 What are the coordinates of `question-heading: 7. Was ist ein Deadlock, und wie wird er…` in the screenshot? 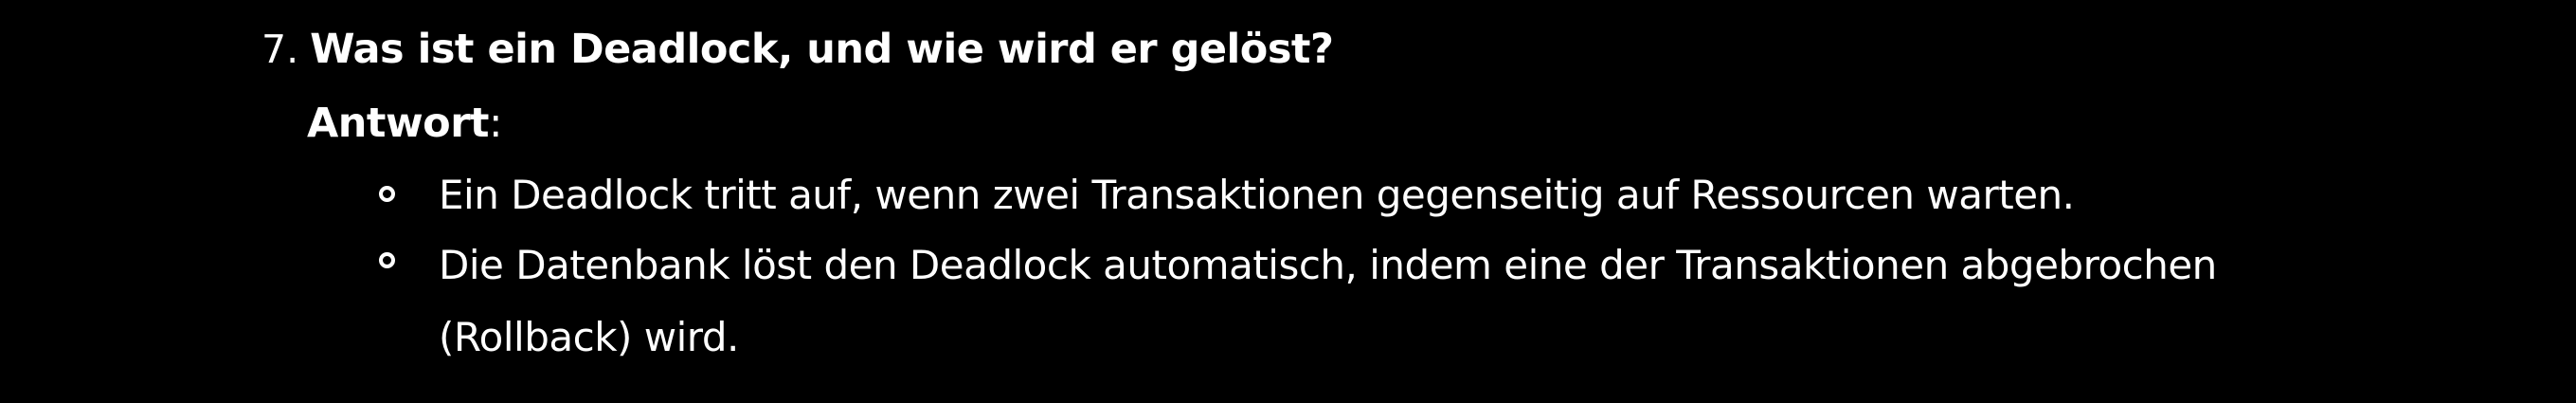 It's located at (797, 50).